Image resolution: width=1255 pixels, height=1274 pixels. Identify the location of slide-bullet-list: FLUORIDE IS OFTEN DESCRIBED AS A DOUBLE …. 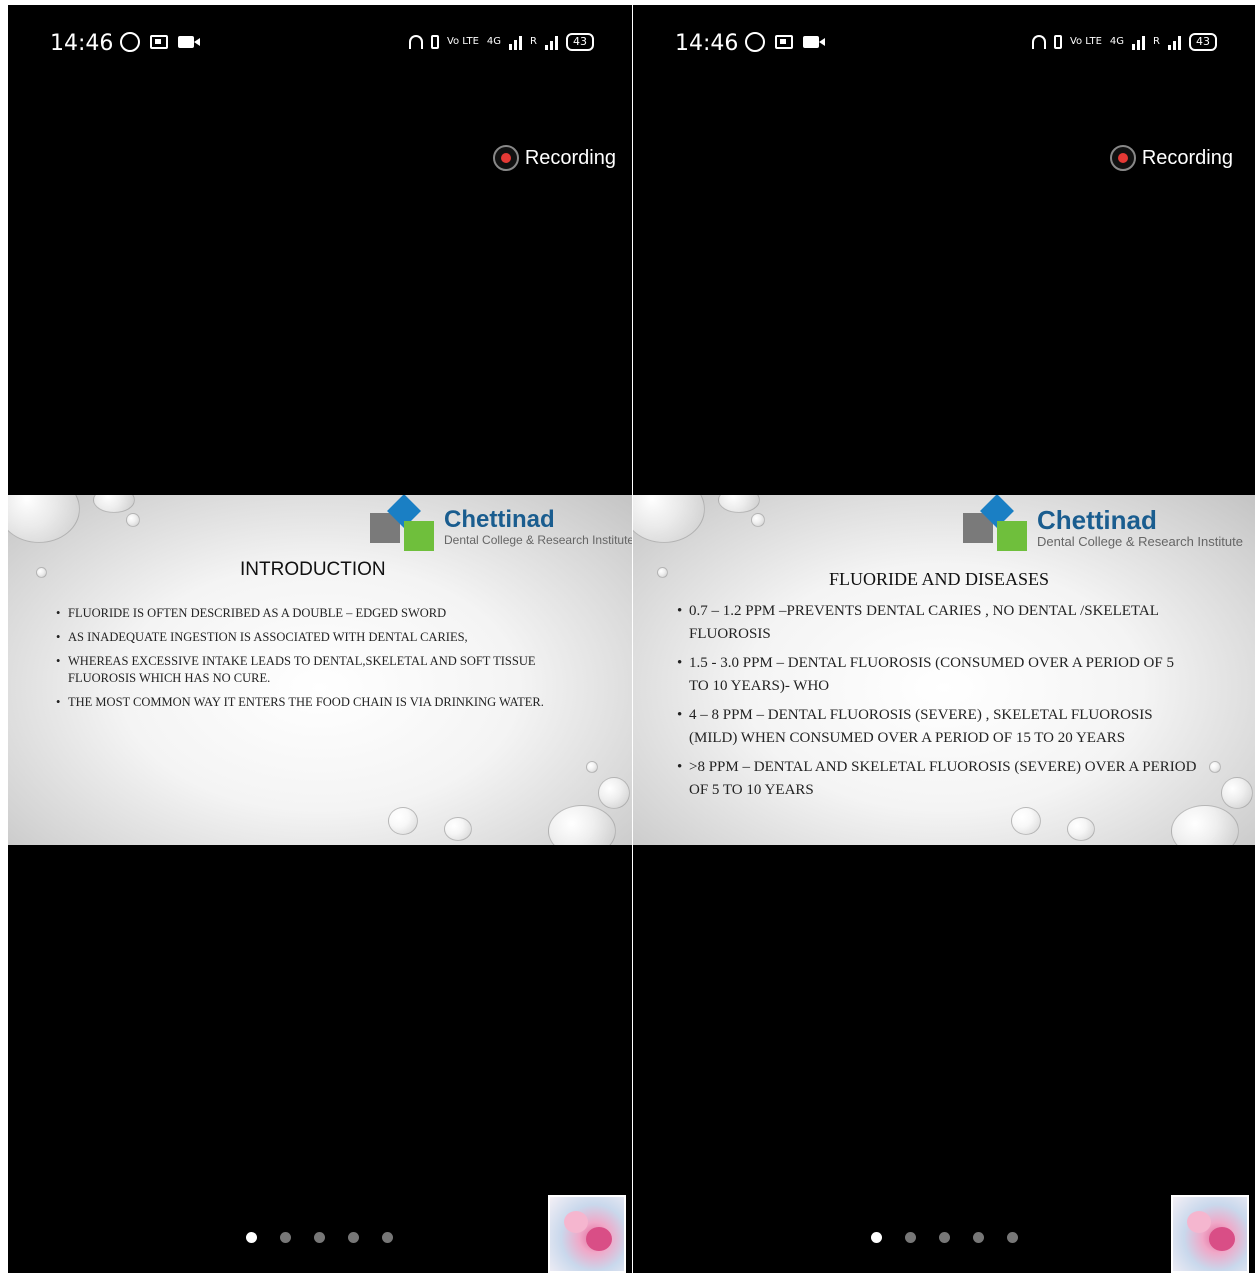
(306, 661).